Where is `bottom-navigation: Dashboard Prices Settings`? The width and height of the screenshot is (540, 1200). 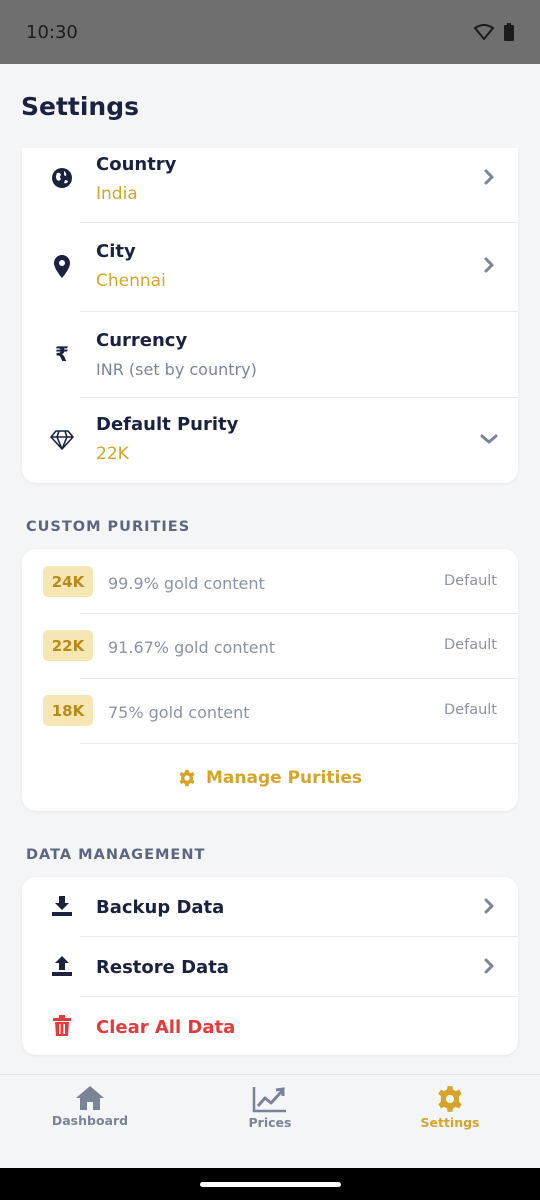 bottom-navigation: Dashboard Prices Settings is located at coordinates (270, 1106).